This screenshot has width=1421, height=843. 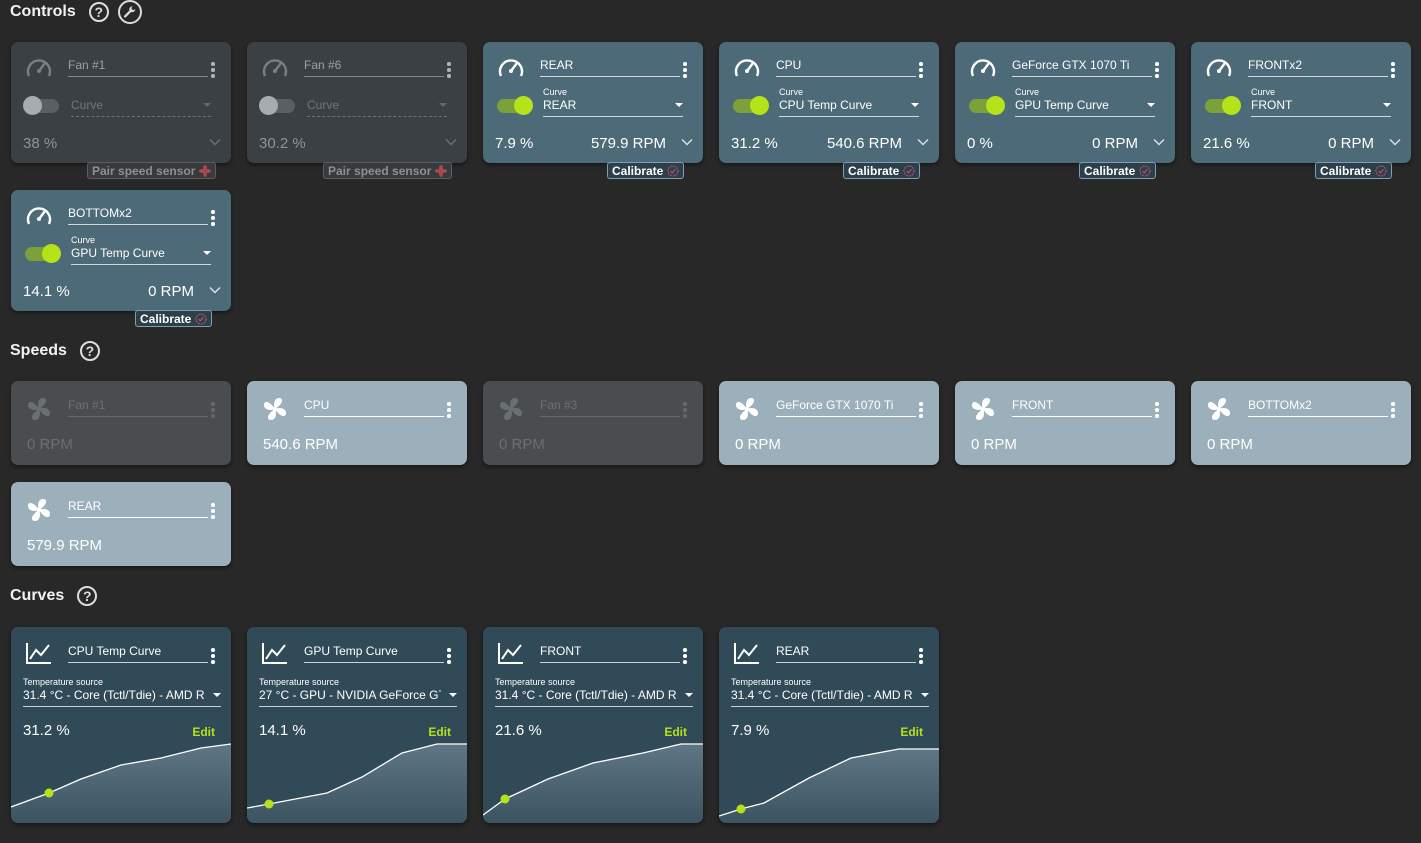 I want to click on control-rpm: 540.6 RPM, so click(x=864, y=143).